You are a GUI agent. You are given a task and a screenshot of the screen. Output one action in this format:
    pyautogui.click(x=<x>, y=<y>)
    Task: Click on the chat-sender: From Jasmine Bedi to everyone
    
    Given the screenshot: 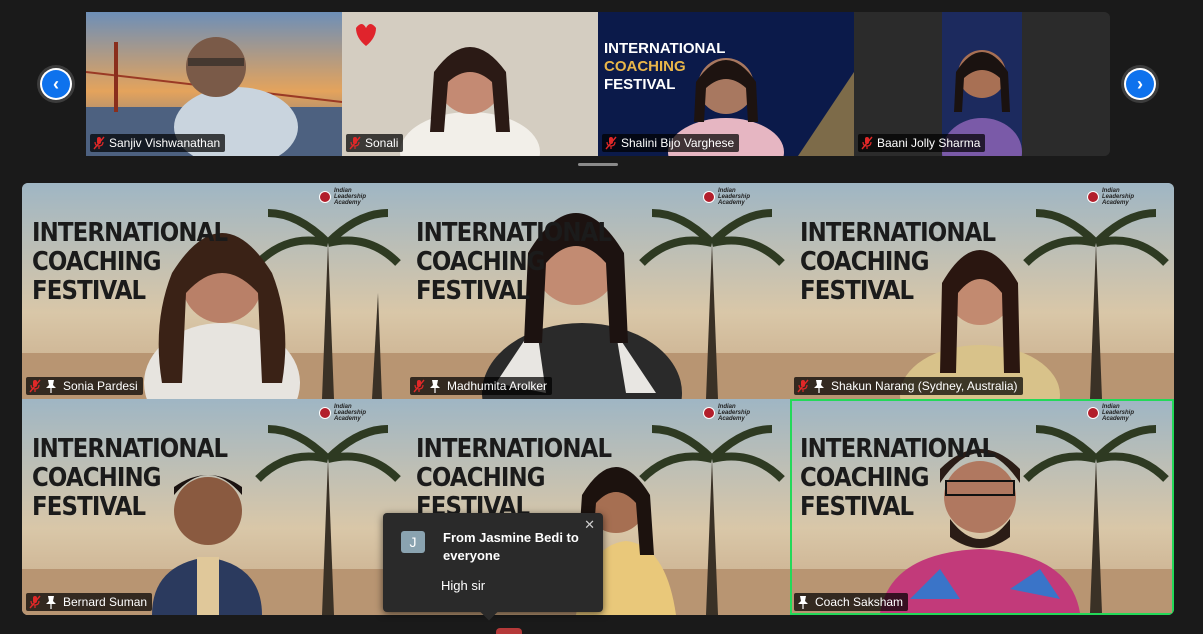 What is the action you would take?
    pyautogui.click(x=511, y=546)
    